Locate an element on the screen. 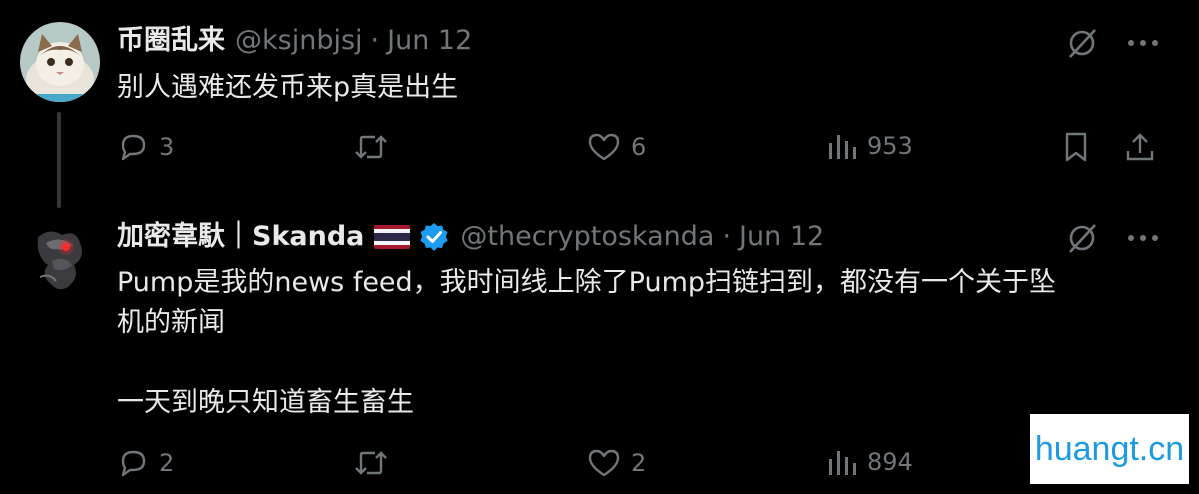 This screenshot has height=494, width=1199. like-button: 6 is located at coordinates (616, 147).